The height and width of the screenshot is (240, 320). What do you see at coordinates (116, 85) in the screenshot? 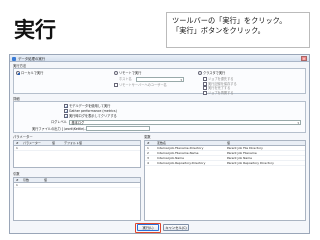
I see `remote-server-check` at bounding box center [116, 85].